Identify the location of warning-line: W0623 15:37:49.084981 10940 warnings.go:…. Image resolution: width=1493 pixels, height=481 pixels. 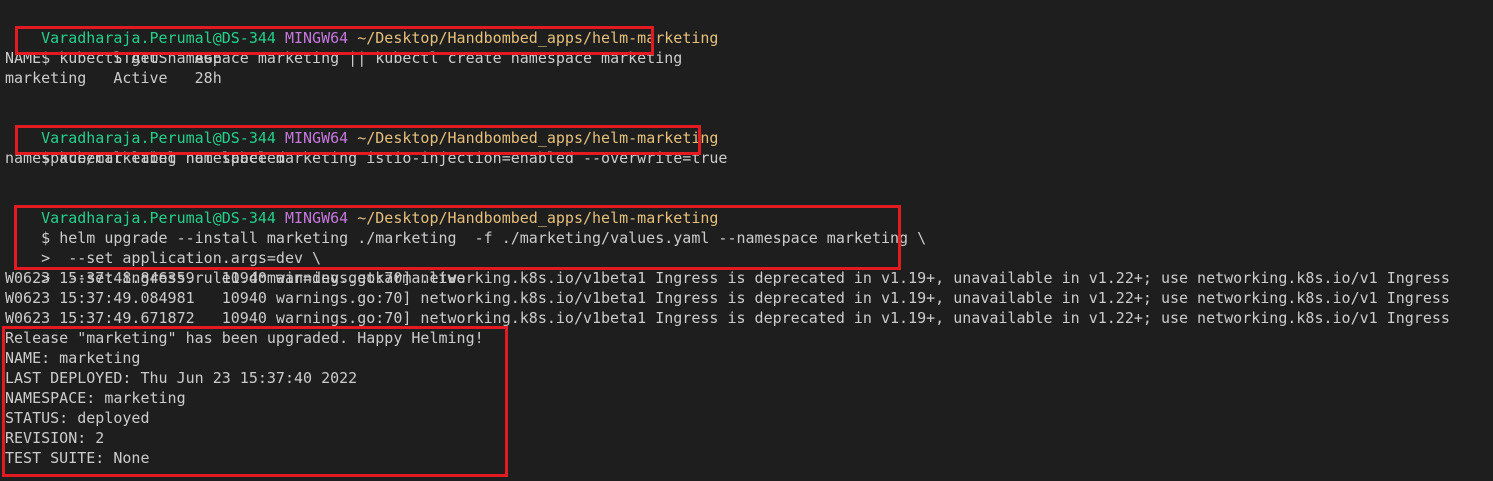
(727, 298).